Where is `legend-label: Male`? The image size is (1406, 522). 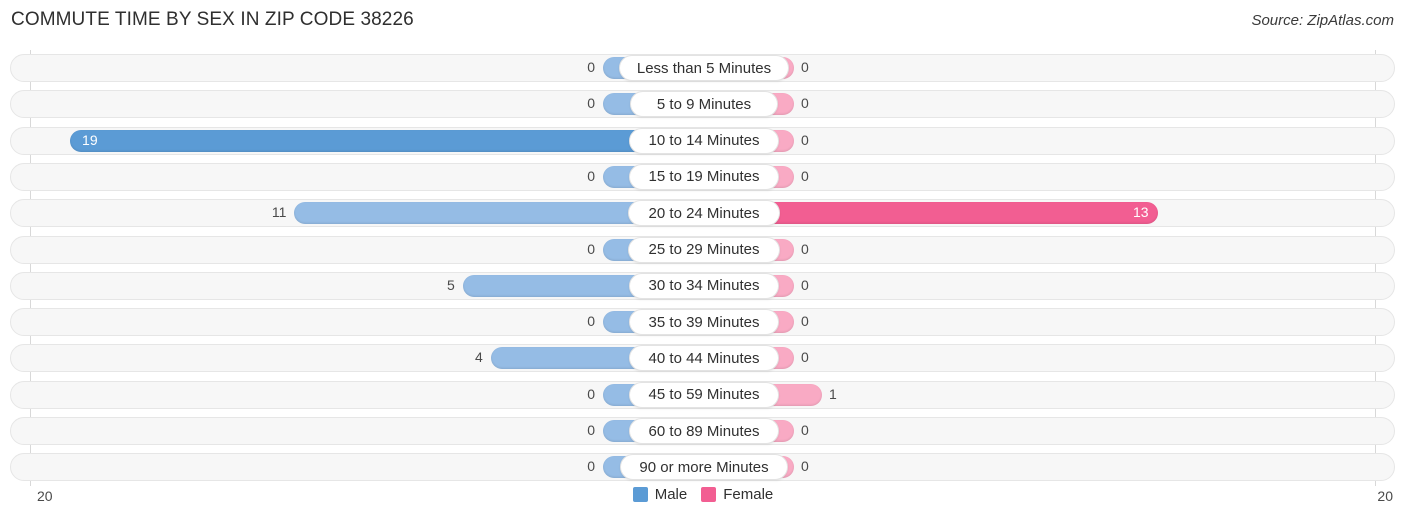
legend-label: Male is located at coordinates (671, 494).